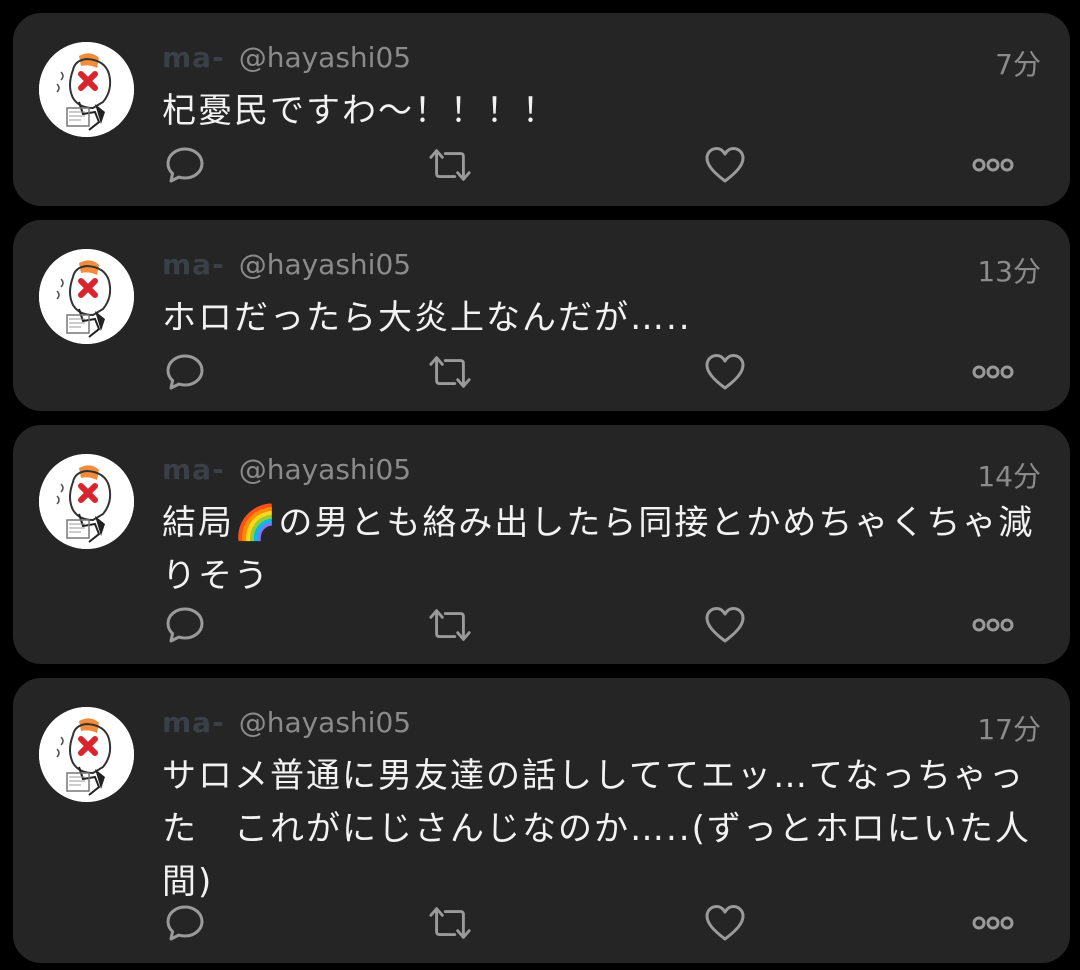 Image resolution: width=1080 pixels, height=970 pixels. What do you see at coordinates (427, 318) in the screenshot?
I see `tweet-text: ホロだったら大炎上なんだが…..` at bounding box center [427, 318].